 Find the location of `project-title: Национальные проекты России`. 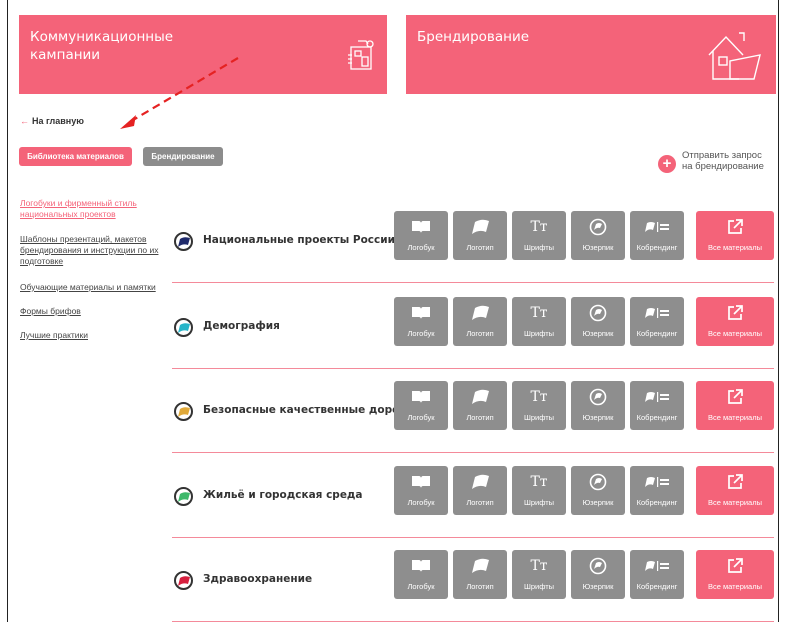

project-title: Национальные проекты России is located at coordinates (299, 240).